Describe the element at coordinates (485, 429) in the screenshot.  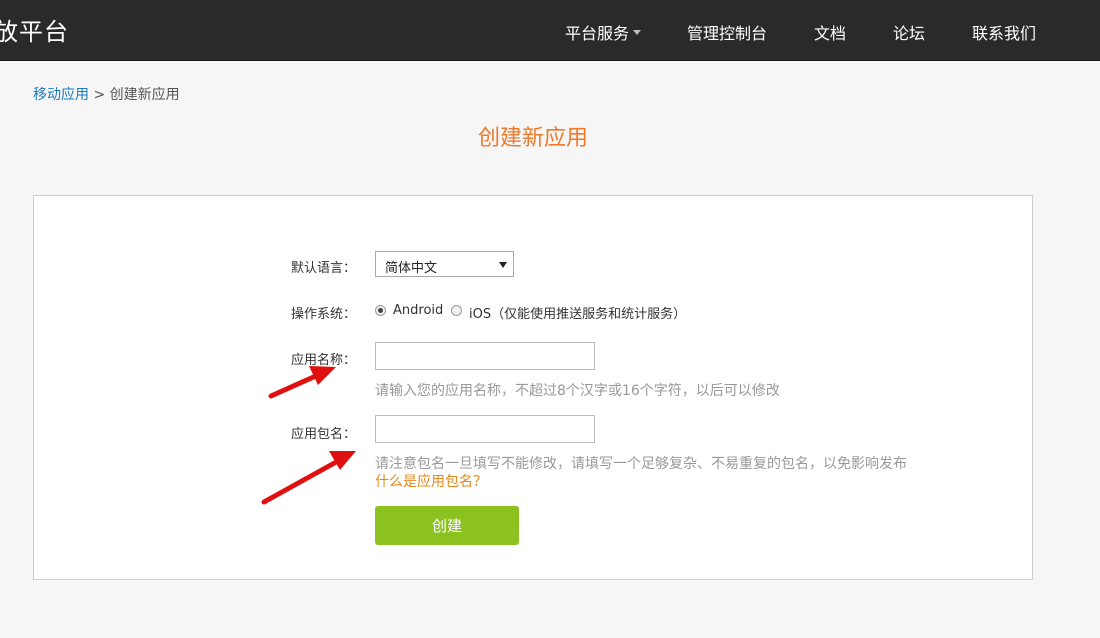
I see `package-name-input` at that location.